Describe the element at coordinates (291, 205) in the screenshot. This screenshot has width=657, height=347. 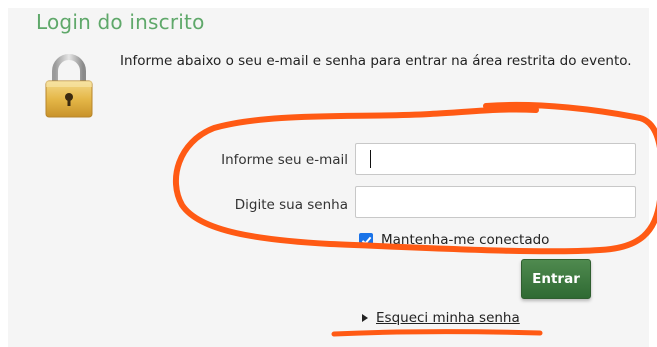
I see `password-label: Digite sua senha` at that location.